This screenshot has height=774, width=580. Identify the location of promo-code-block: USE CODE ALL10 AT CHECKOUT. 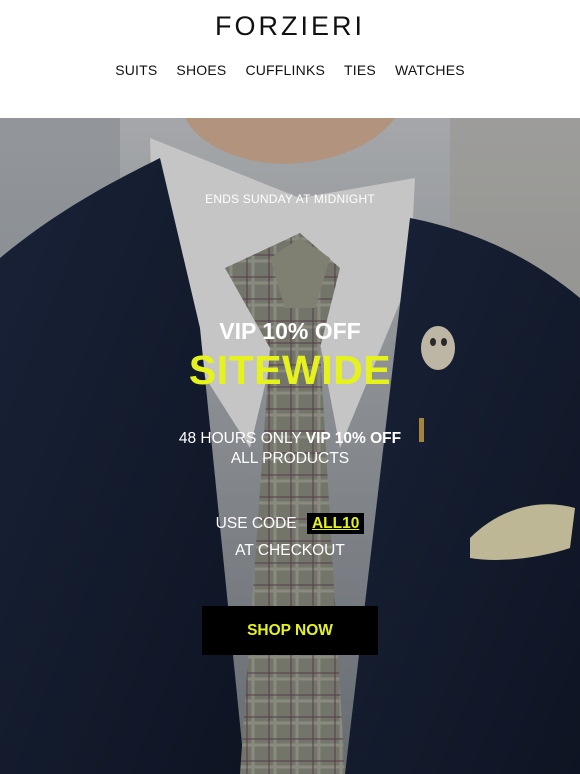
(290, 537).